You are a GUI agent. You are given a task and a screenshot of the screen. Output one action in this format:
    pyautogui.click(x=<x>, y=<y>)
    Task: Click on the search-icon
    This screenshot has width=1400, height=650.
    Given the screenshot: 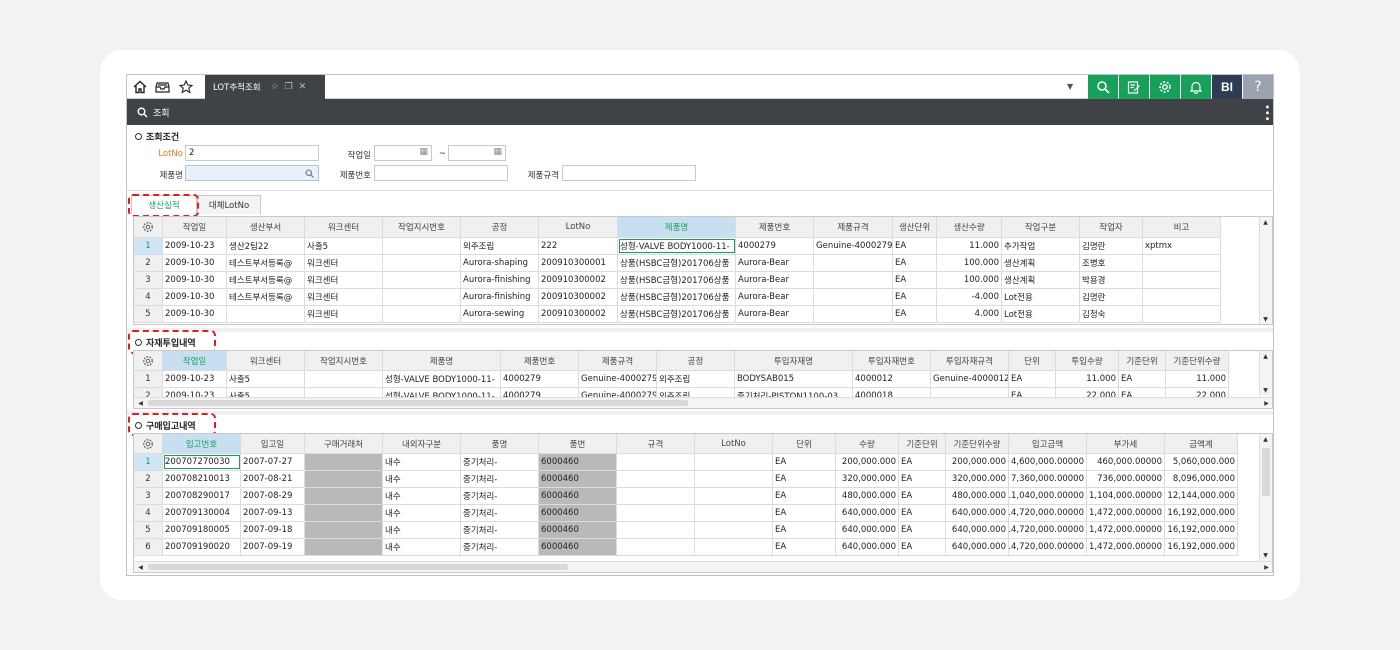 What is the action you would take?
    pyautogui.click(x=309, y=173)
    